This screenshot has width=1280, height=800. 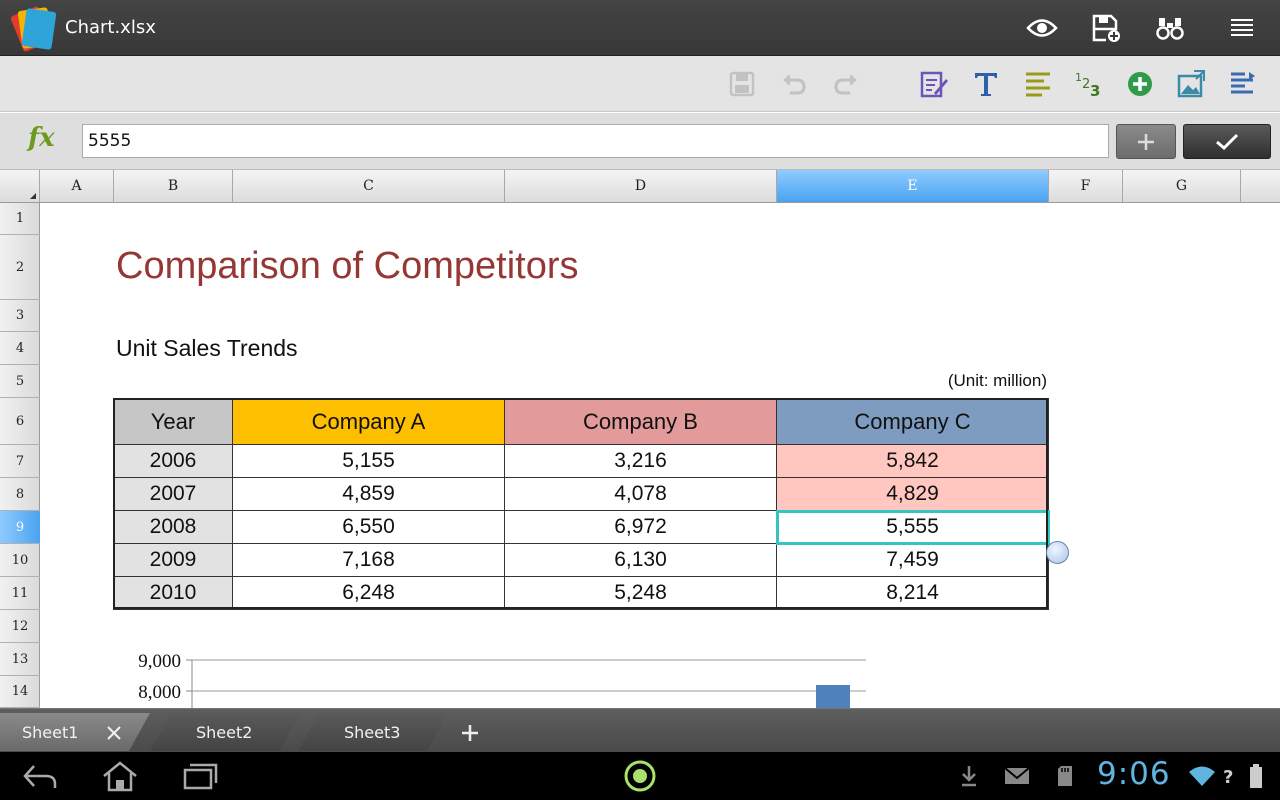 What do you see at coordinates (369, 186) in the screenshot?
I see `column-header-c: C` at bounding box center [369, 186].